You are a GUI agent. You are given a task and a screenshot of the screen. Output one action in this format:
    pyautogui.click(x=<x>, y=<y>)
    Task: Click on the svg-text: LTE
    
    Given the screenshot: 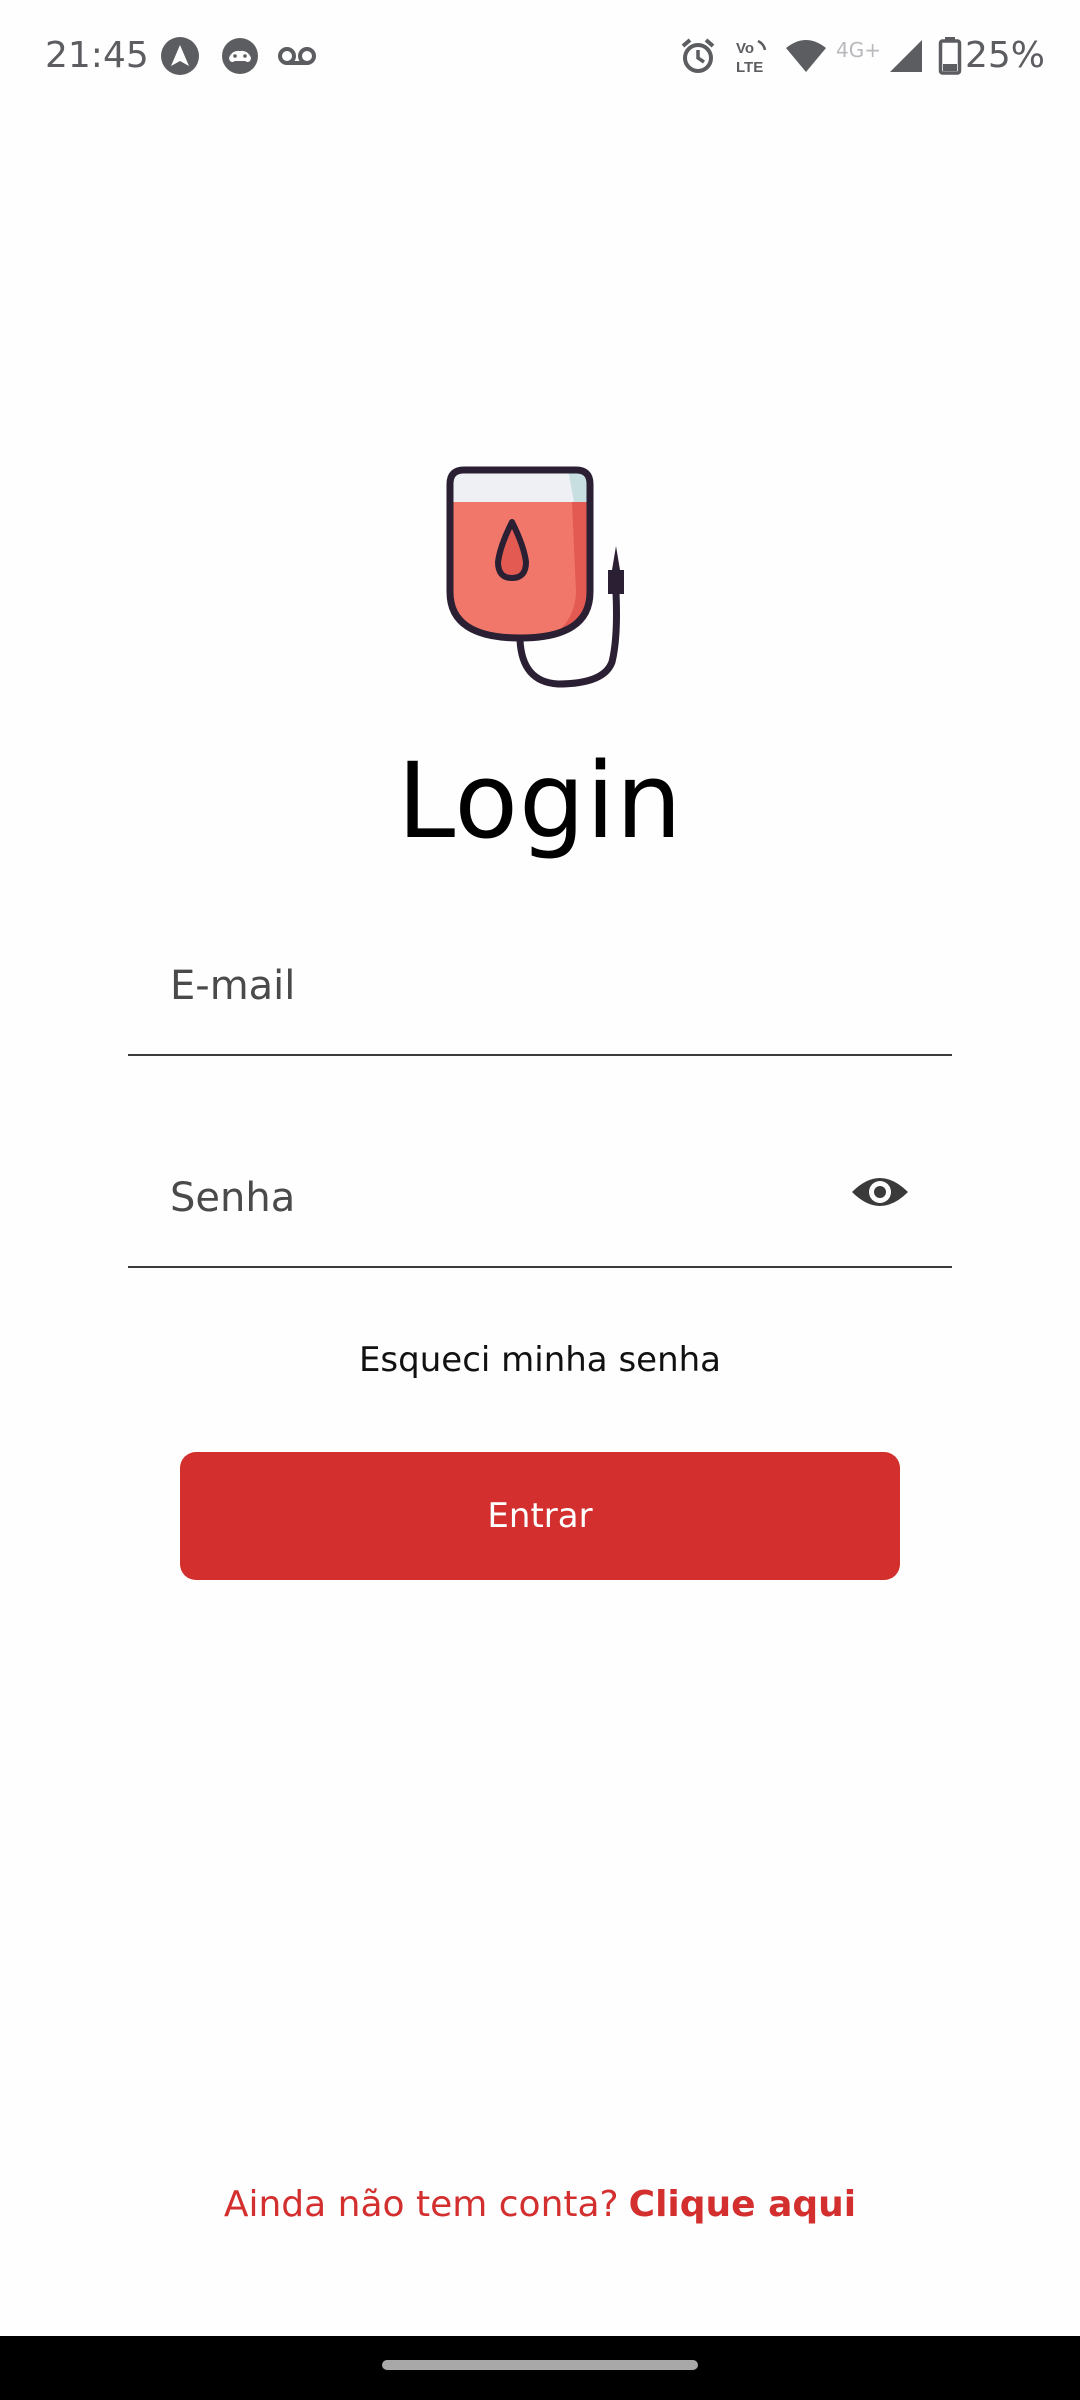 What is the action you would take?
    pyautogui.click(x=749, y=67)
    